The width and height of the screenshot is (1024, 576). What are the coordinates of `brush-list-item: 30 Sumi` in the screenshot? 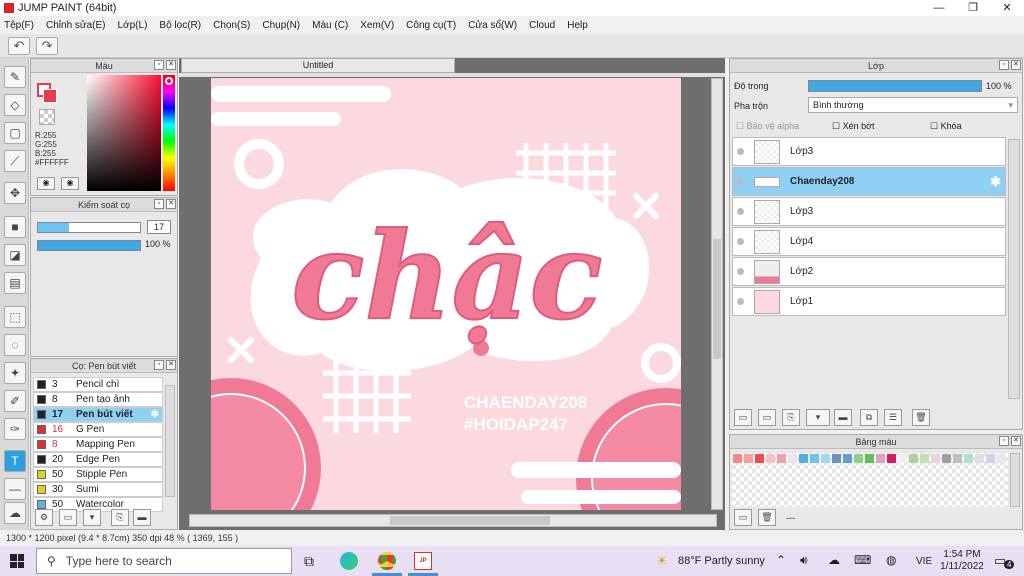 It's located at (98, 489).